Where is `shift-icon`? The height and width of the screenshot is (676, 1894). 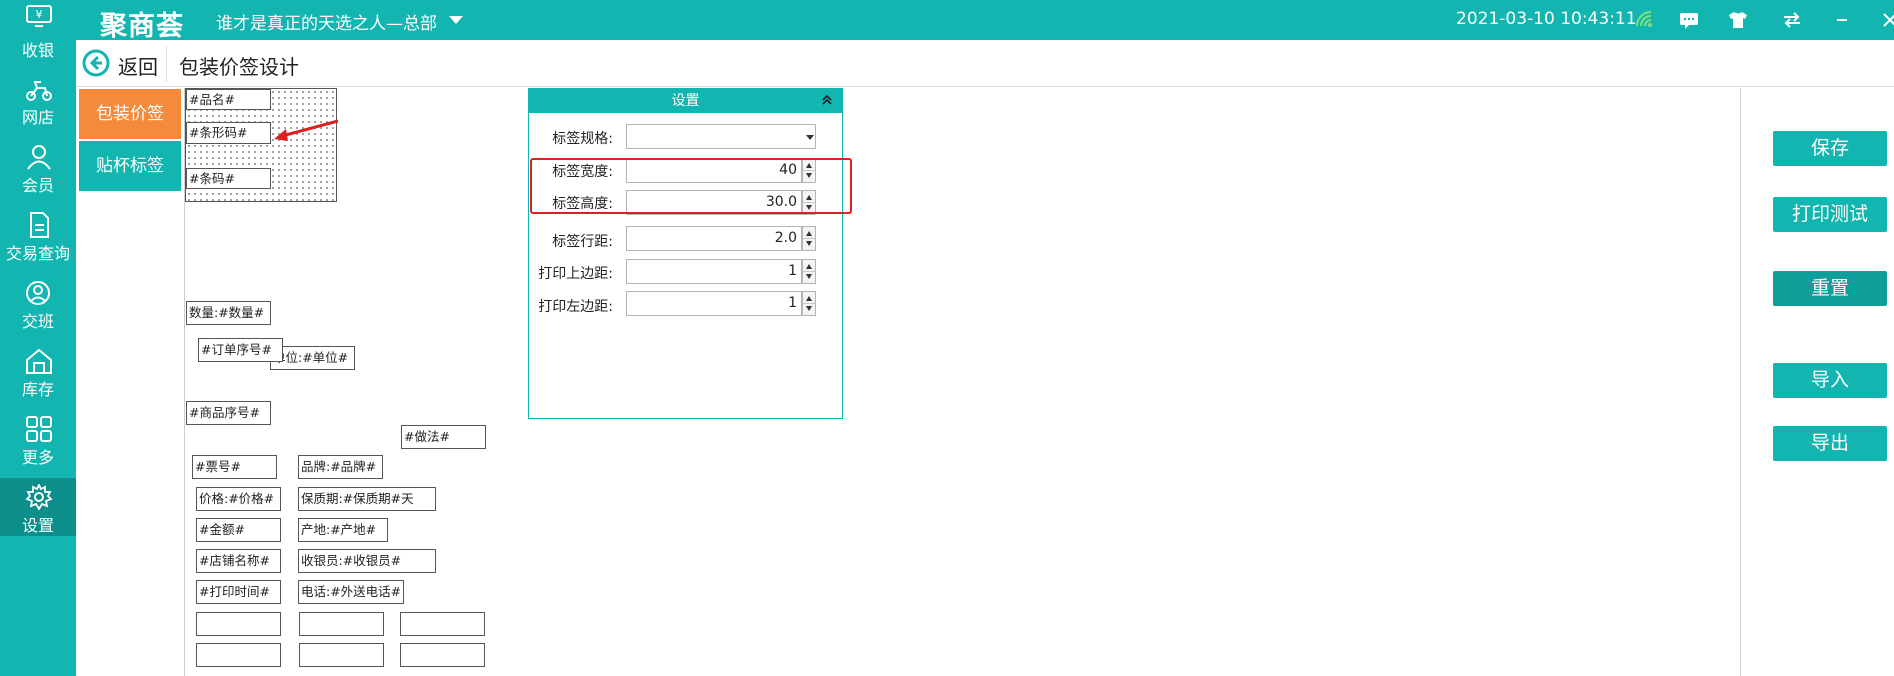
shift-icon is located at coordinates (38, 293).